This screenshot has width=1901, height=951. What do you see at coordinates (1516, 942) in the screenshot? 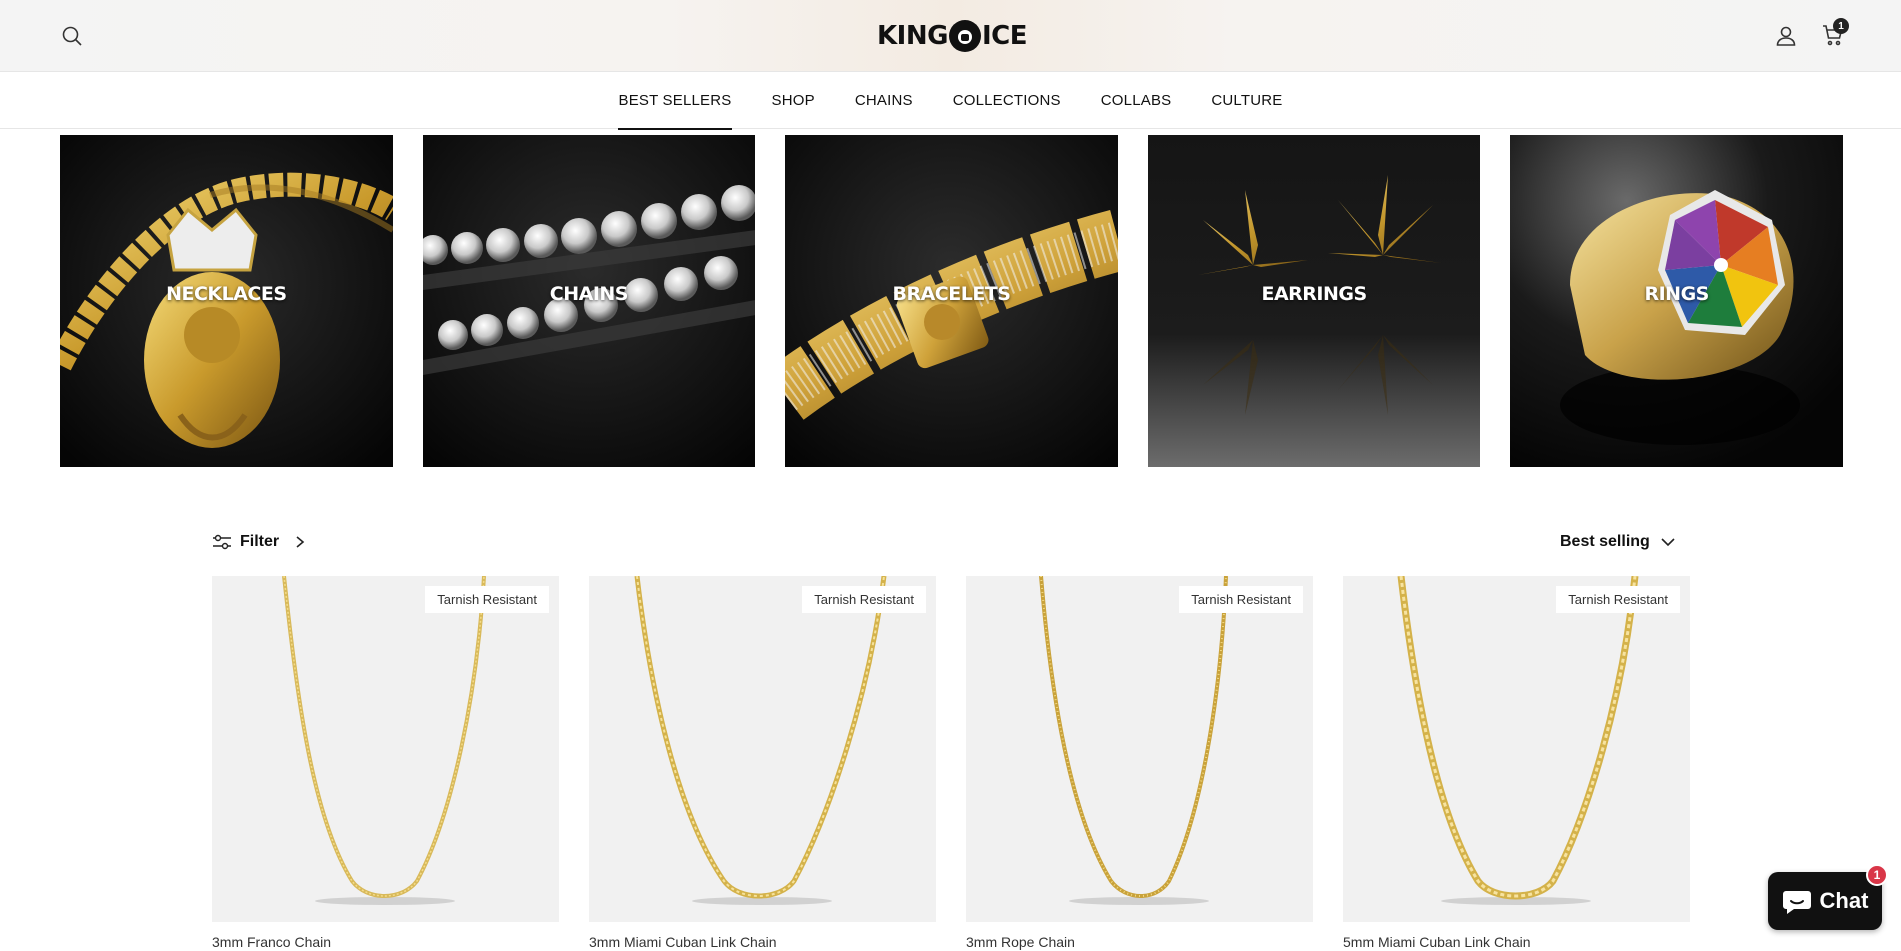
I see `product-title: 5mm Miami Cuban Link Chain` at bounding box center [1516, 942].